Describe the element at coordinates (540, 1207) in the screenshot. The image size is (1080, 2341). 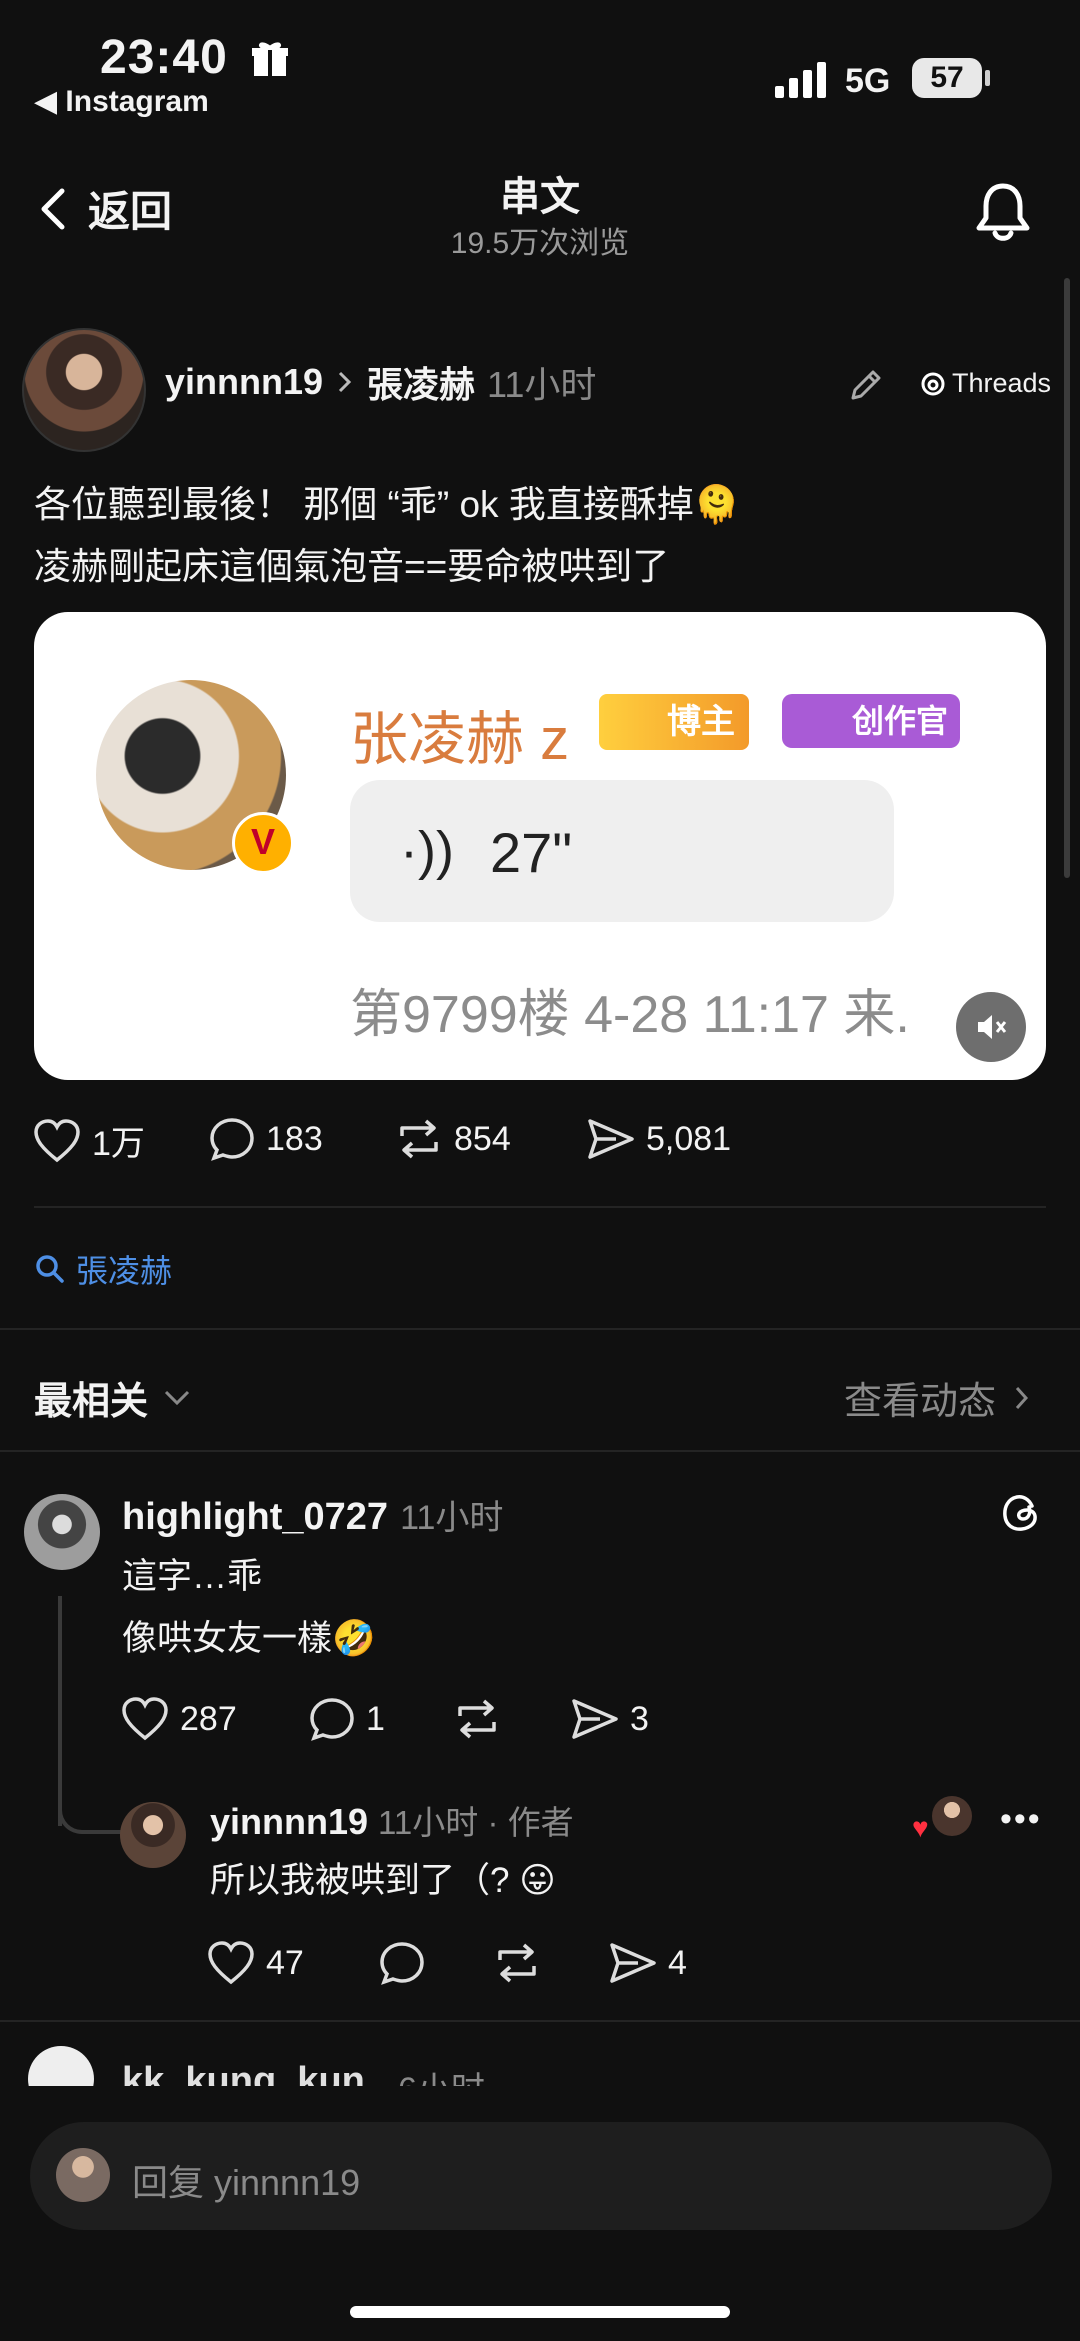
I see `divider` at that location.